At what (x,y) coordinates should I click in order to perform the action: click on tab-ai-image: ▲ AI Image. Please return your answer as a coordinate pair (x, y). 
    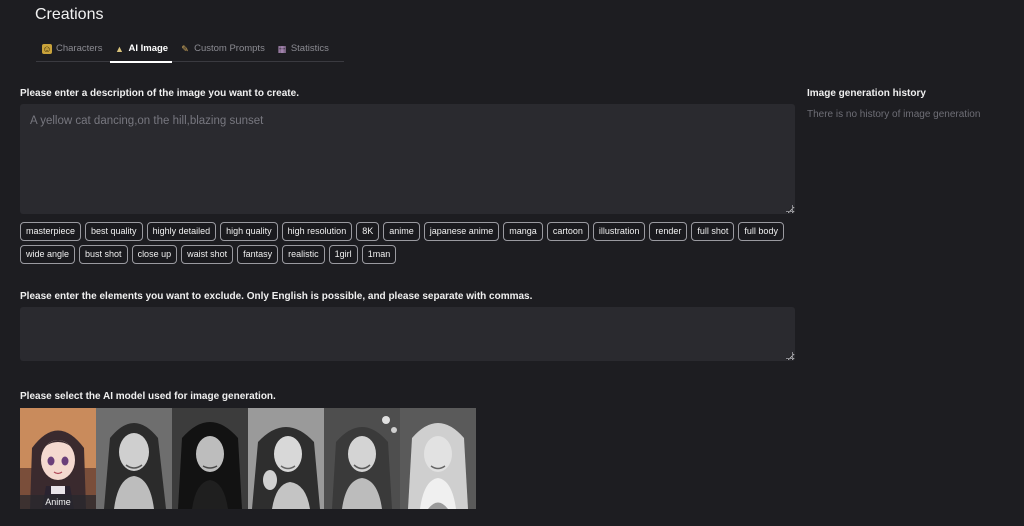
    Looking at the image, I should click on (141, 49).